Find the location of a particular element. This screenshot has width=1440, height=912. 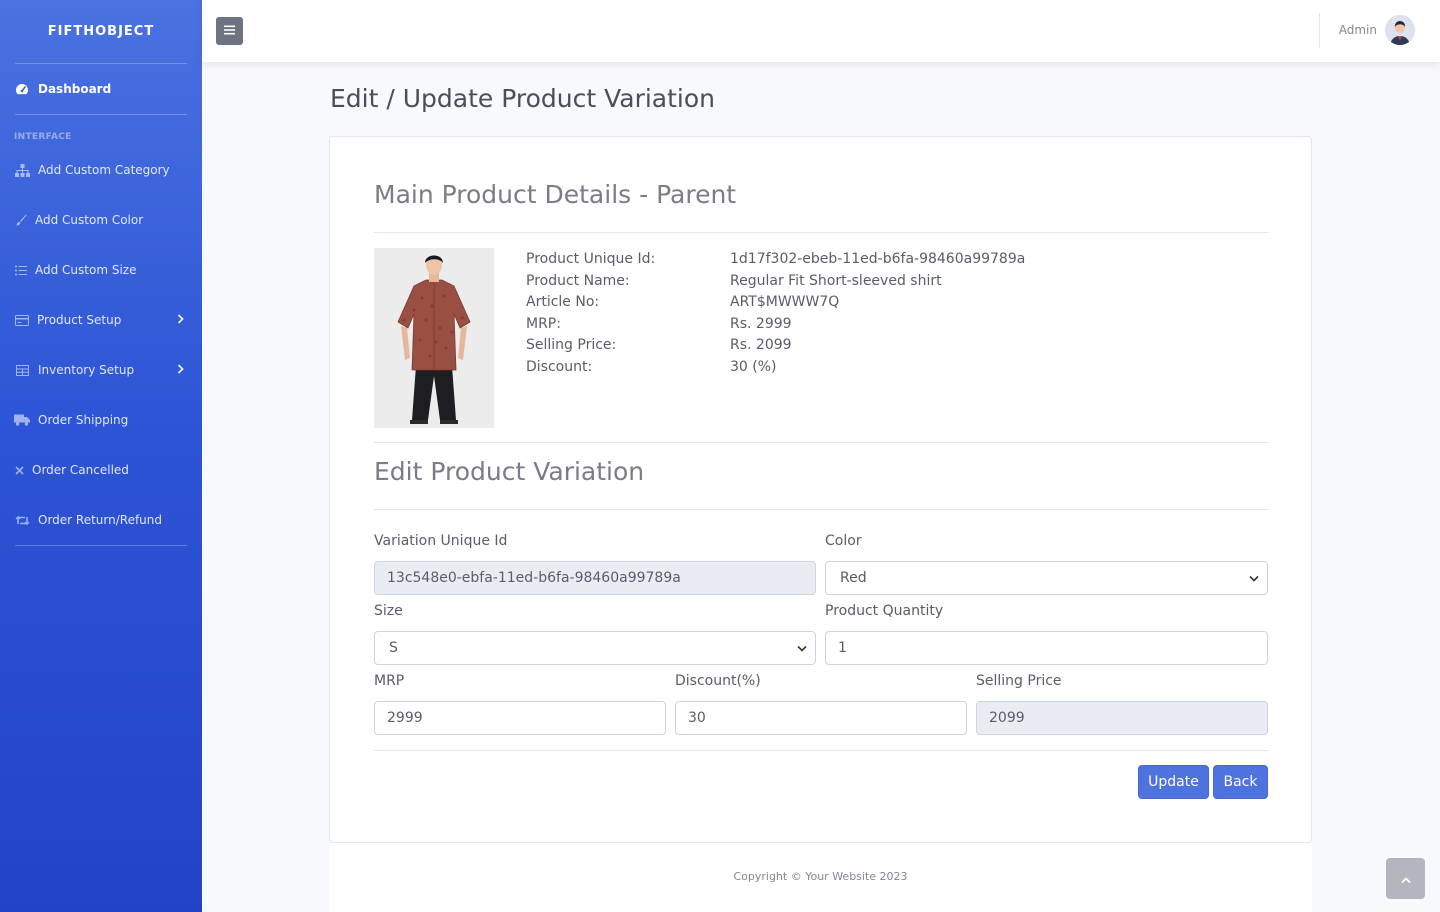

size-label: Size is located at coordinates (388, 611).